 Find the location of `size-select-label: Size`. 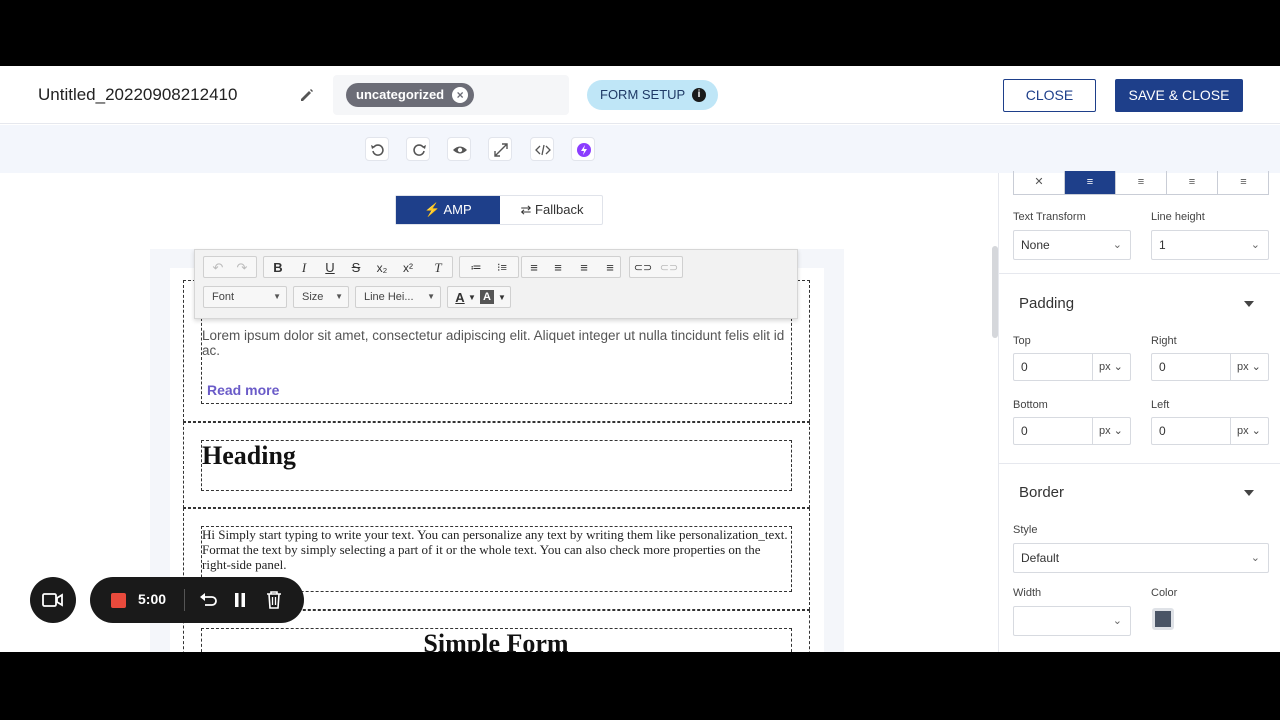

size-select-label: Size is located at coordinates (313, 297).